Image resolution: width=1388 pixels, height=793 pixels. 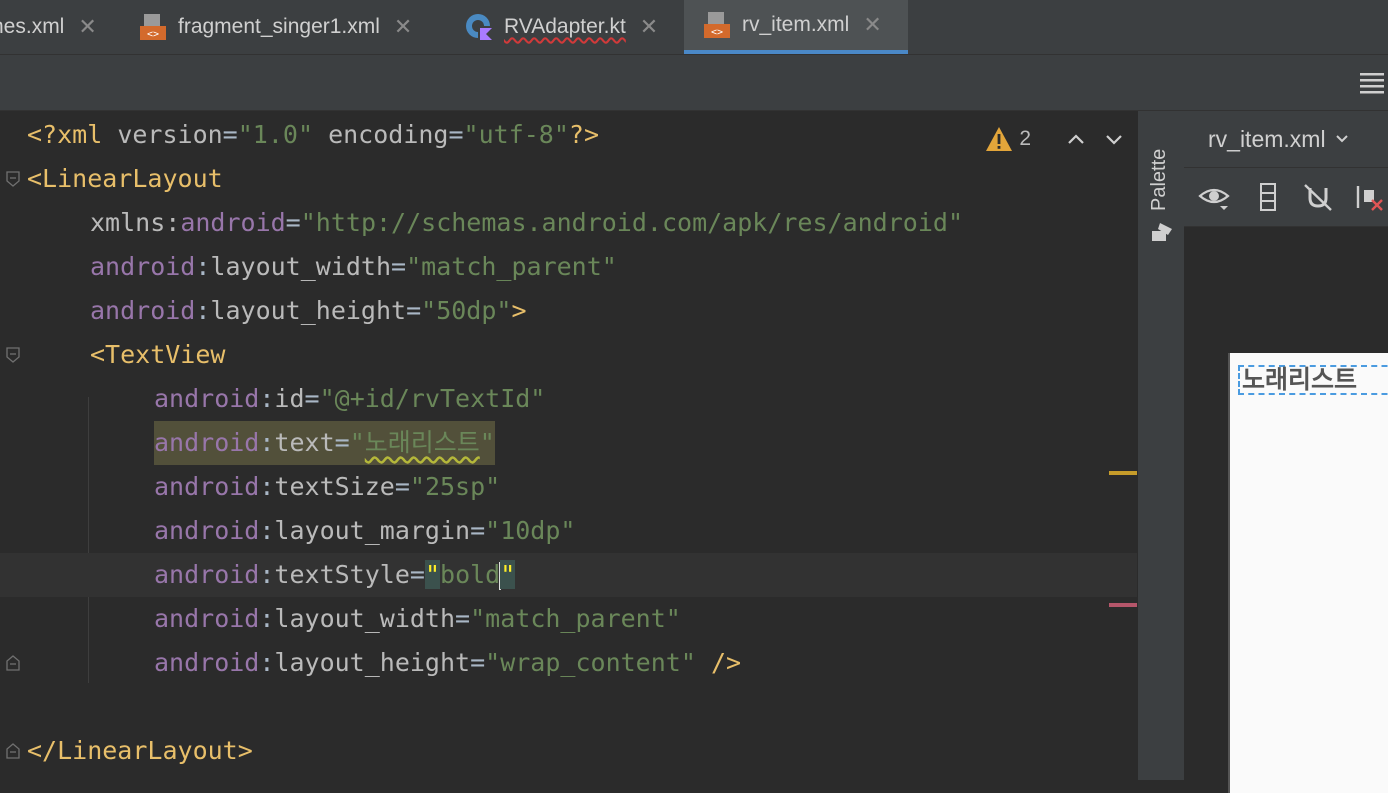 What do you see at coordinates (327, 486) in the screenshot?
I see `code-line-9: android:textSize="25sp"` at bounding box center [327, 486].